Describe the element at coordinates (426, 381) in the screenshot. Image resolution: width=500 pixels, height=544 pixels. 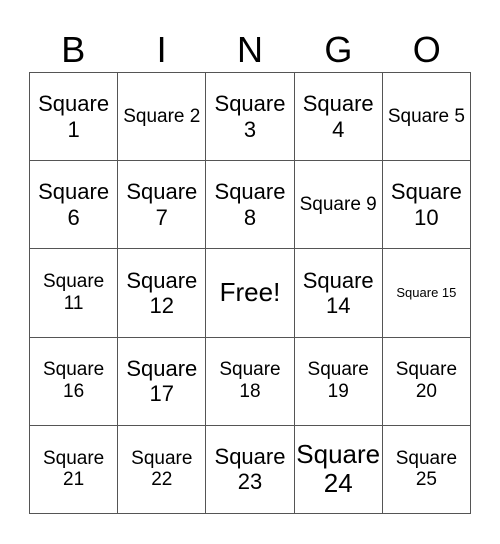
I see `bingo-cell: Square 20` at that location.